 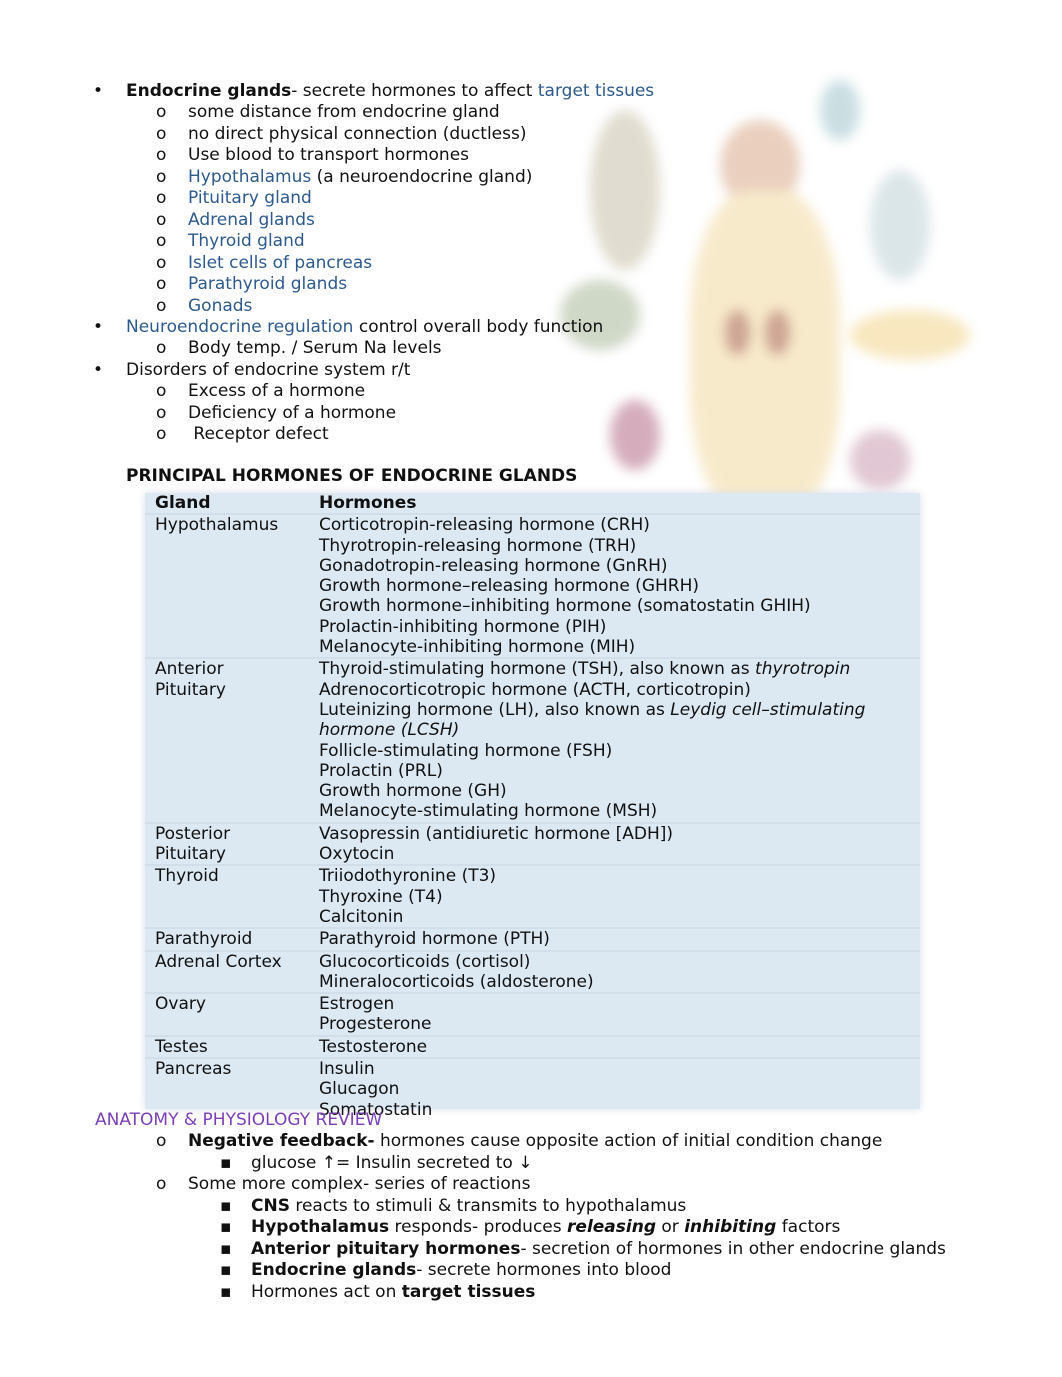 What do you see at coordinates (477, 647) in the screenshot?
I see `text: Melanocyte-inhibiting hormone (MIH)` at bounding box center [477, 647].